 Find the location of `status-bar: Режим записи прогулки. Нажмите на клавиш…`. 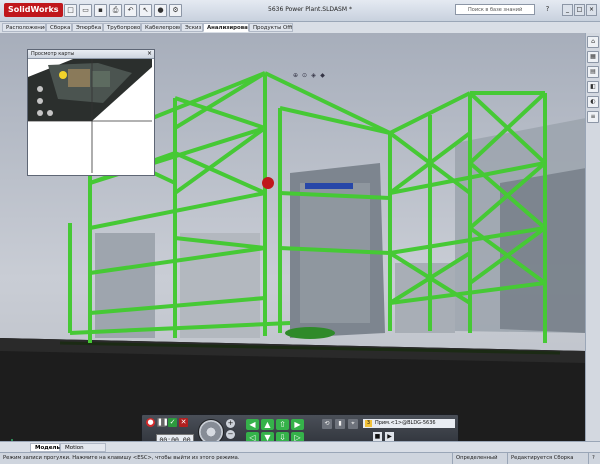

status-bar: Режим записи прогулки. Нажмите на клавиш… is located at coordinates (300, 458).